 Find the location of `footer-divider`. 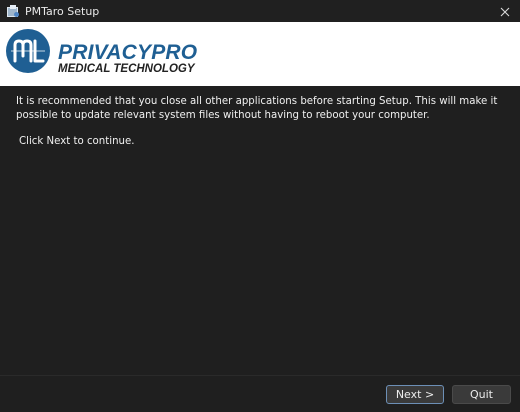

footer-divider is located at coordinates (260, 375).